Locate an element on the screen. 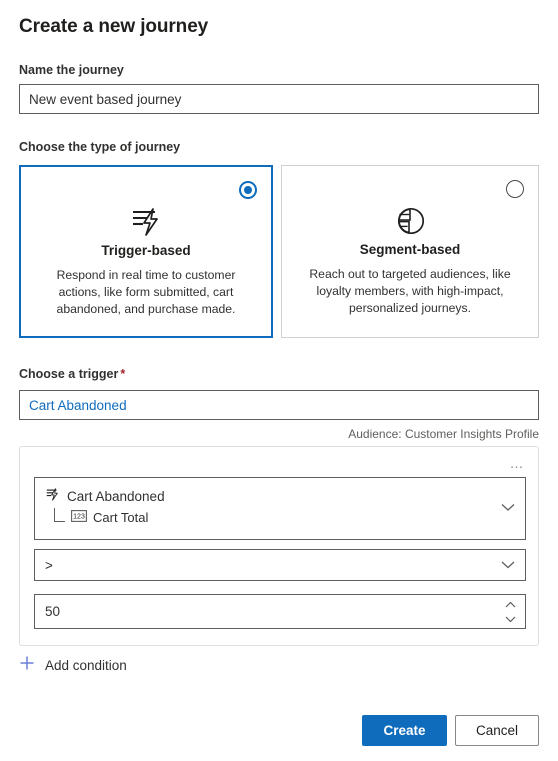 The image size is (558, 761). journey-type-label: Choose the type of journey is located at coordinates (100, 147).